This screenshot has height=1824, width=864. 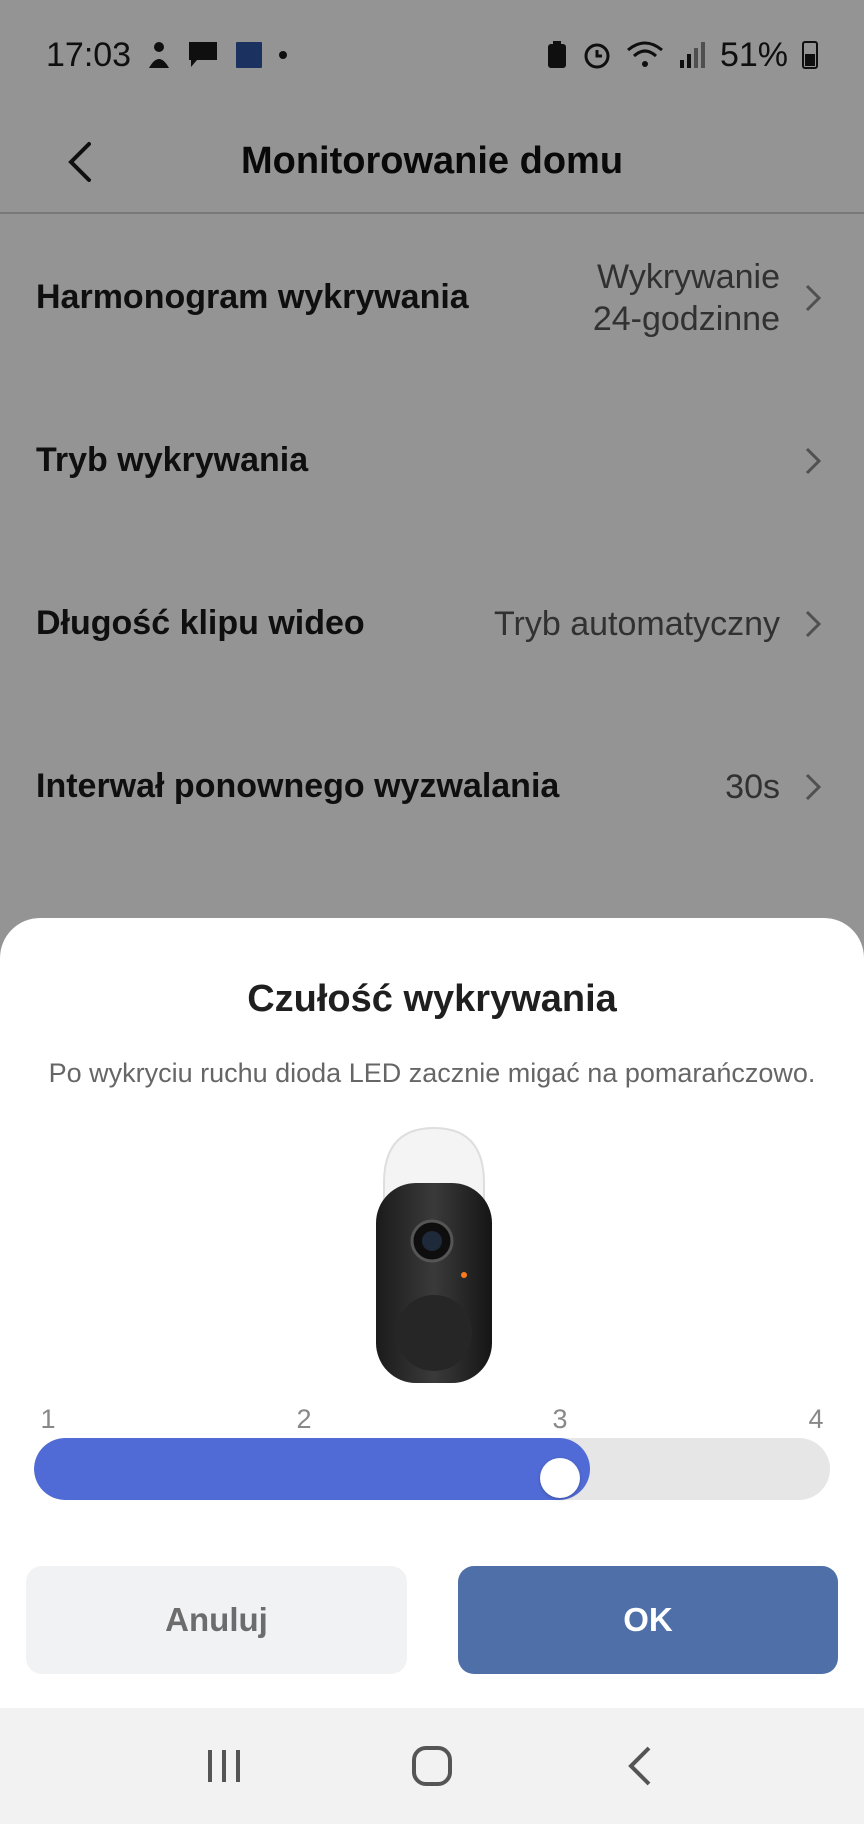 What do you see at coordinates (560, 1478) in the screenshot?
I see `slider-thumb` at bounding box center [560, 1478].